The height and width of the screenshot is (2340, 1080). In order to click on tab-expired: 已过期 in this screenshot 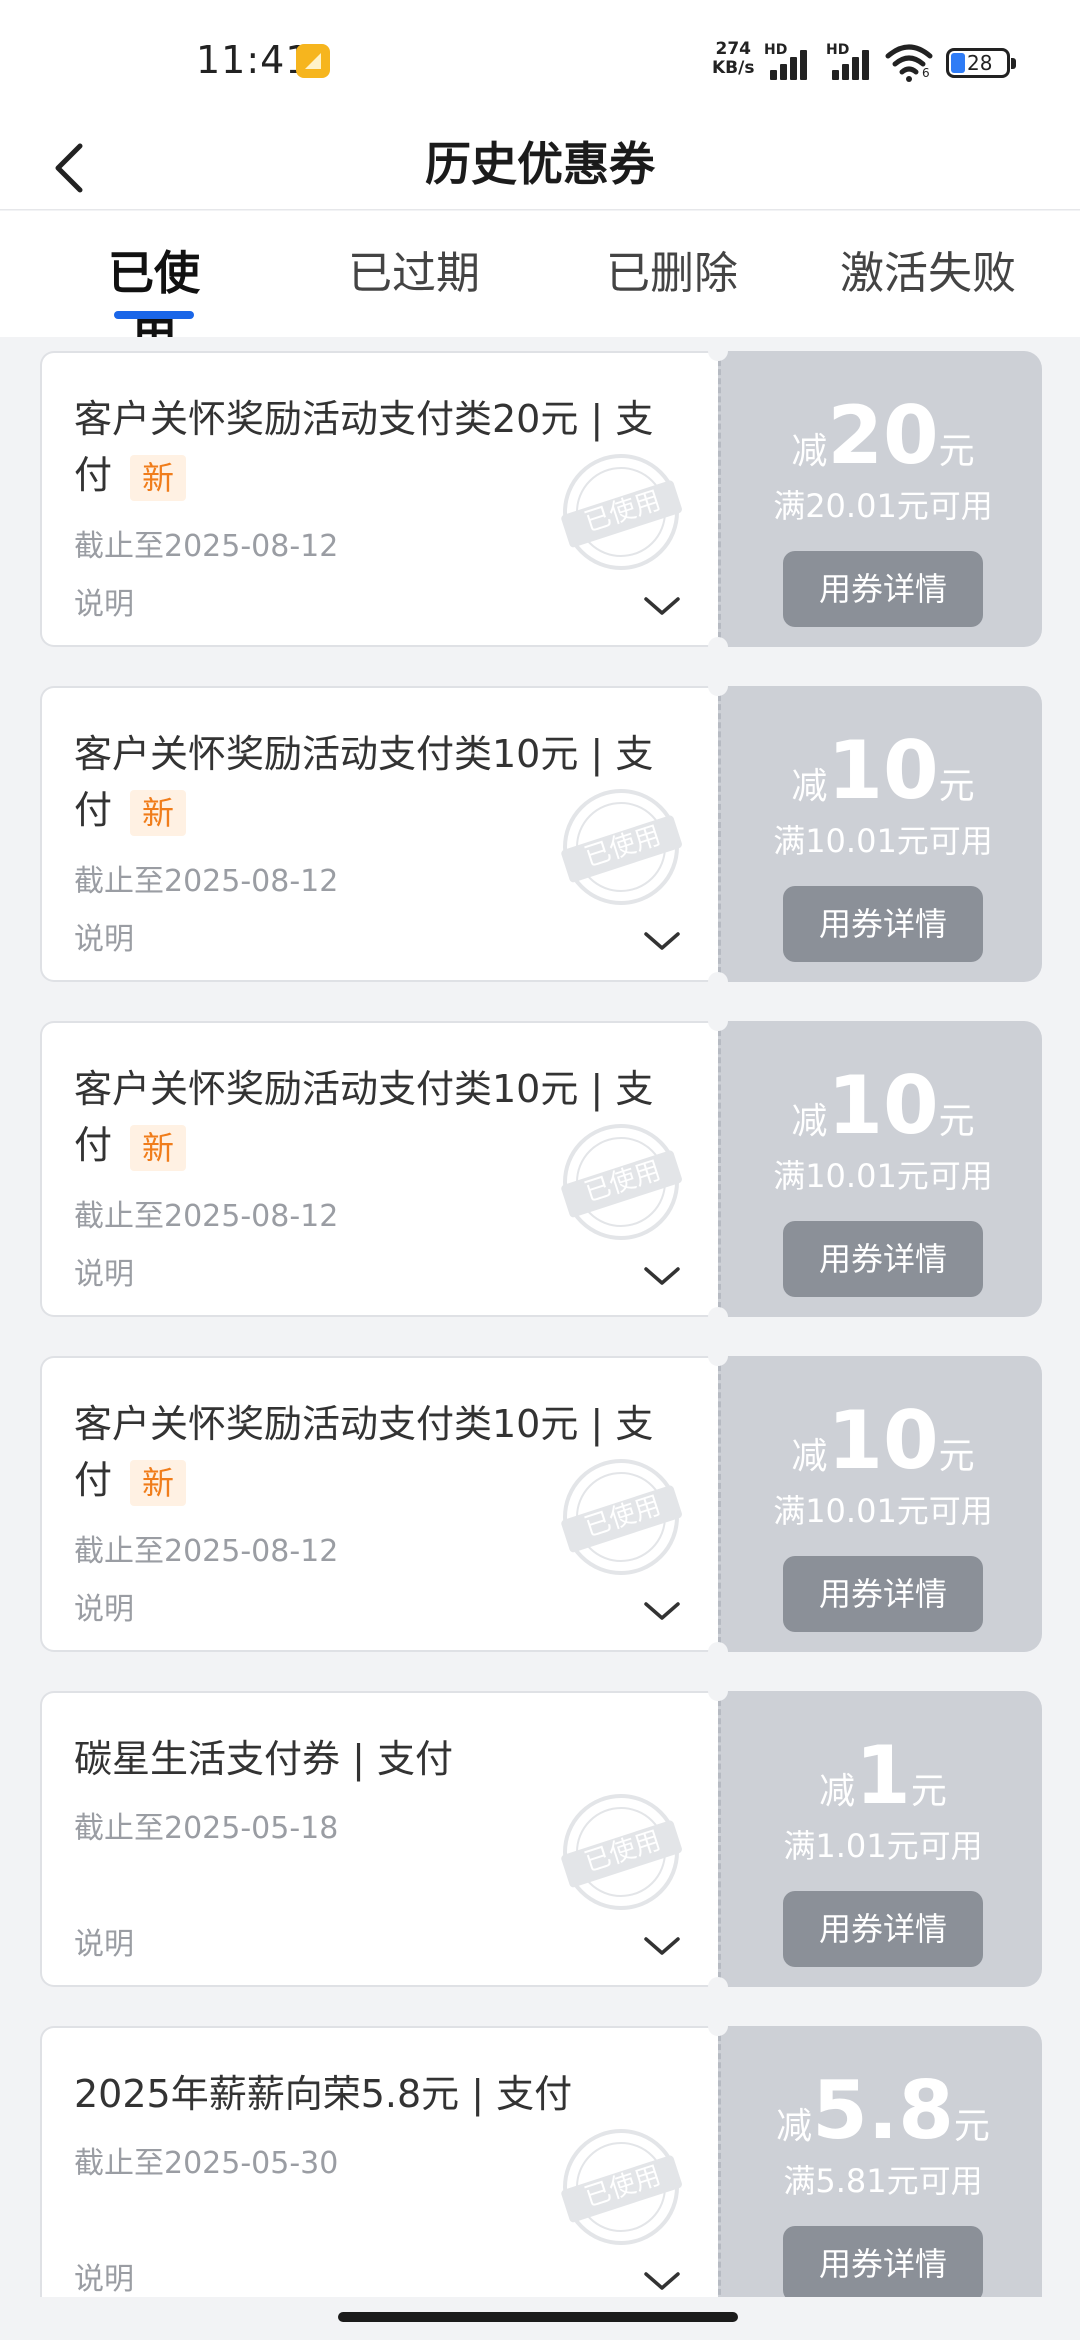, I will do `click(414, 287)`.